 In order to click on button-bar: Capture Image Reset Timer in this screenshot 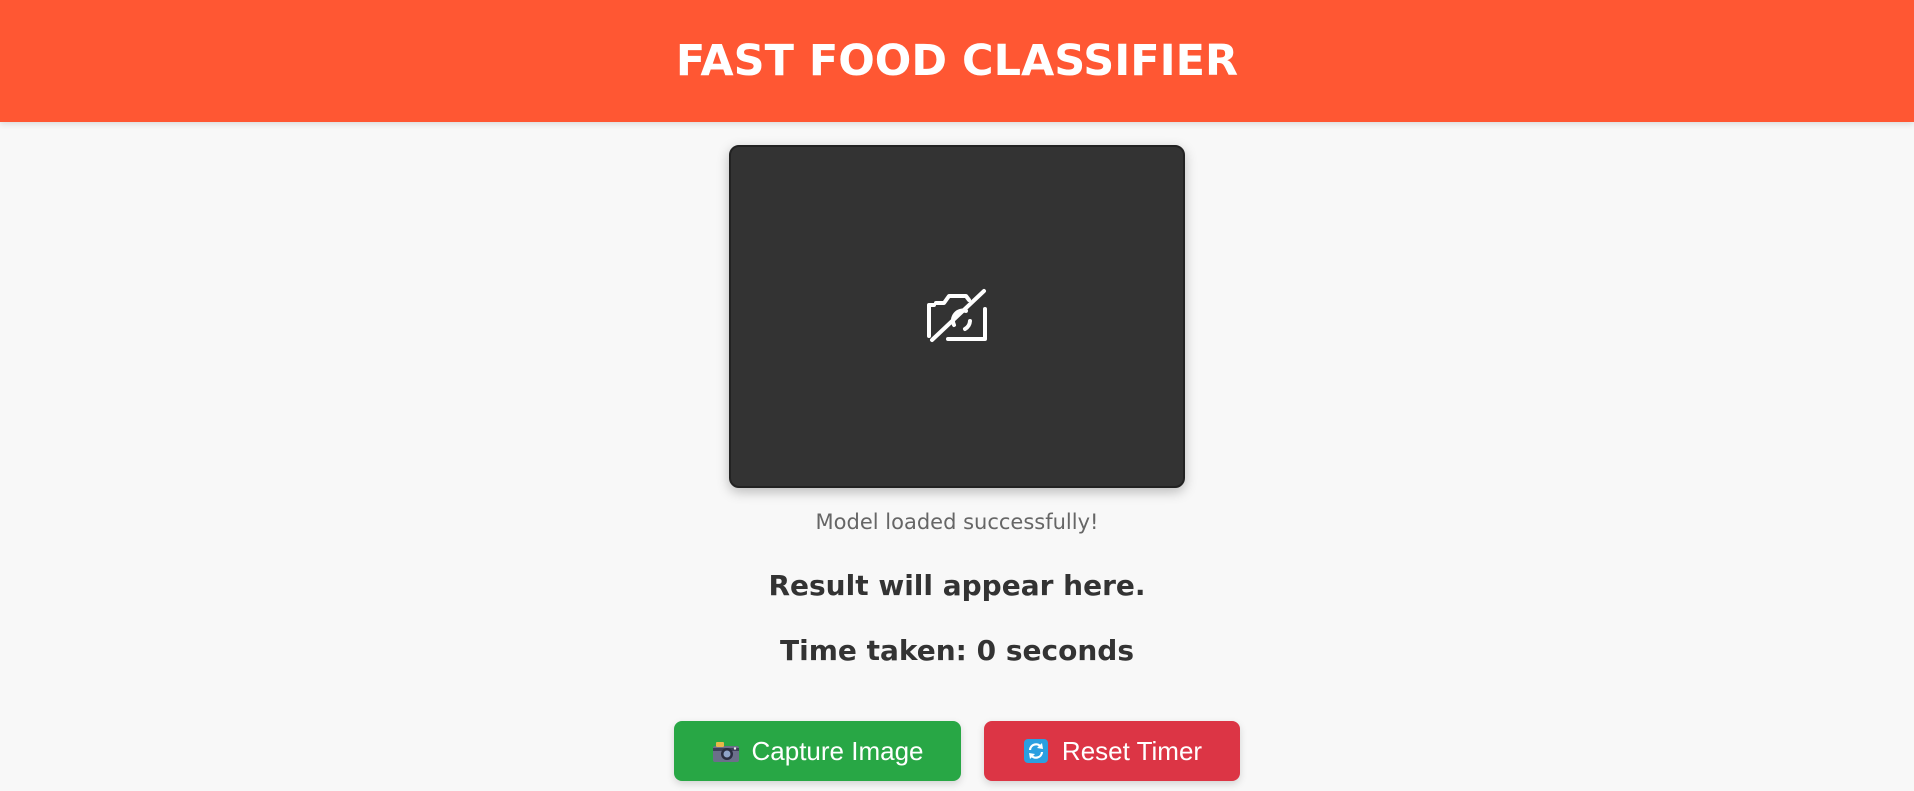, I will do `click(957, 751)`.